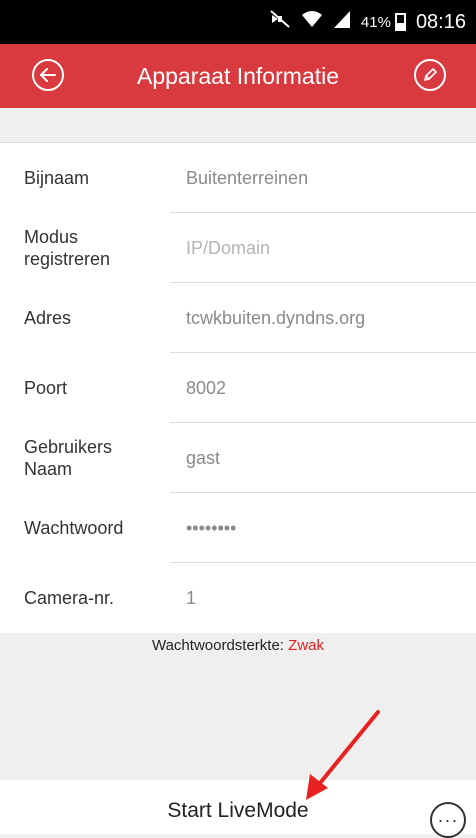  What do you see at coordinates (238, 22) in the screenshot?
I see `status-bar: 41% 08:16` at bounding box center [238, 22].